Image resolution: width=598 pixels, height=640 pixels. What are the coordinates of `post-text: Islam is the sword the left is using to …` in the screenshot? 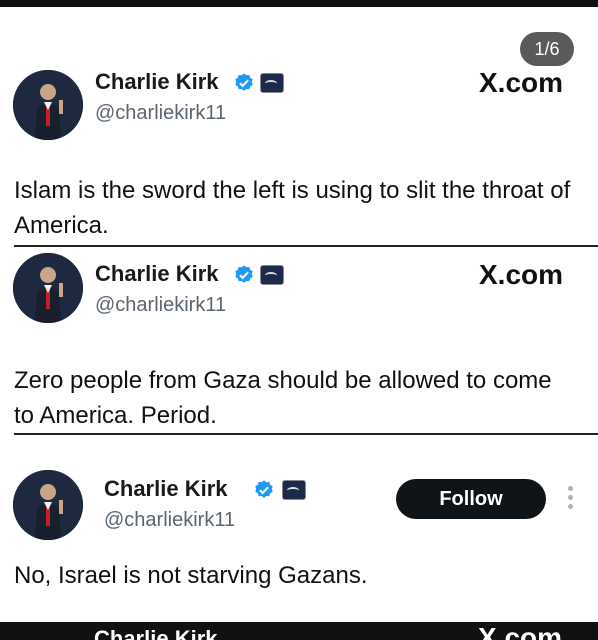 It's located at (292, 208).